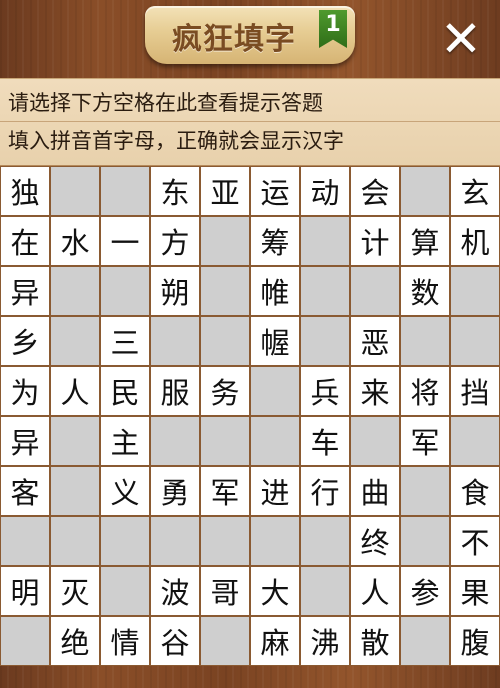 Image resolution: width=500 pixels, height=688 pixels. I want to click on letter-cell: 会, so click(375, 191).